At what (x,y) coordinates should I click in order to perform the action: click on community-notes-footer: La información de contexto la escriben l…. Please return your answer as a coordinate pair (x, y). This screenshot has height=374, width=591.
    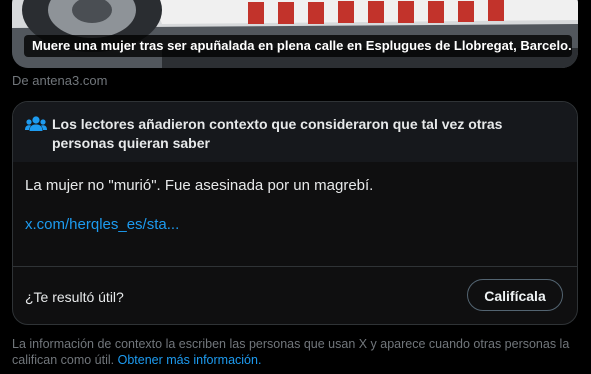
    Looking at the image, I should click on (292, 352).